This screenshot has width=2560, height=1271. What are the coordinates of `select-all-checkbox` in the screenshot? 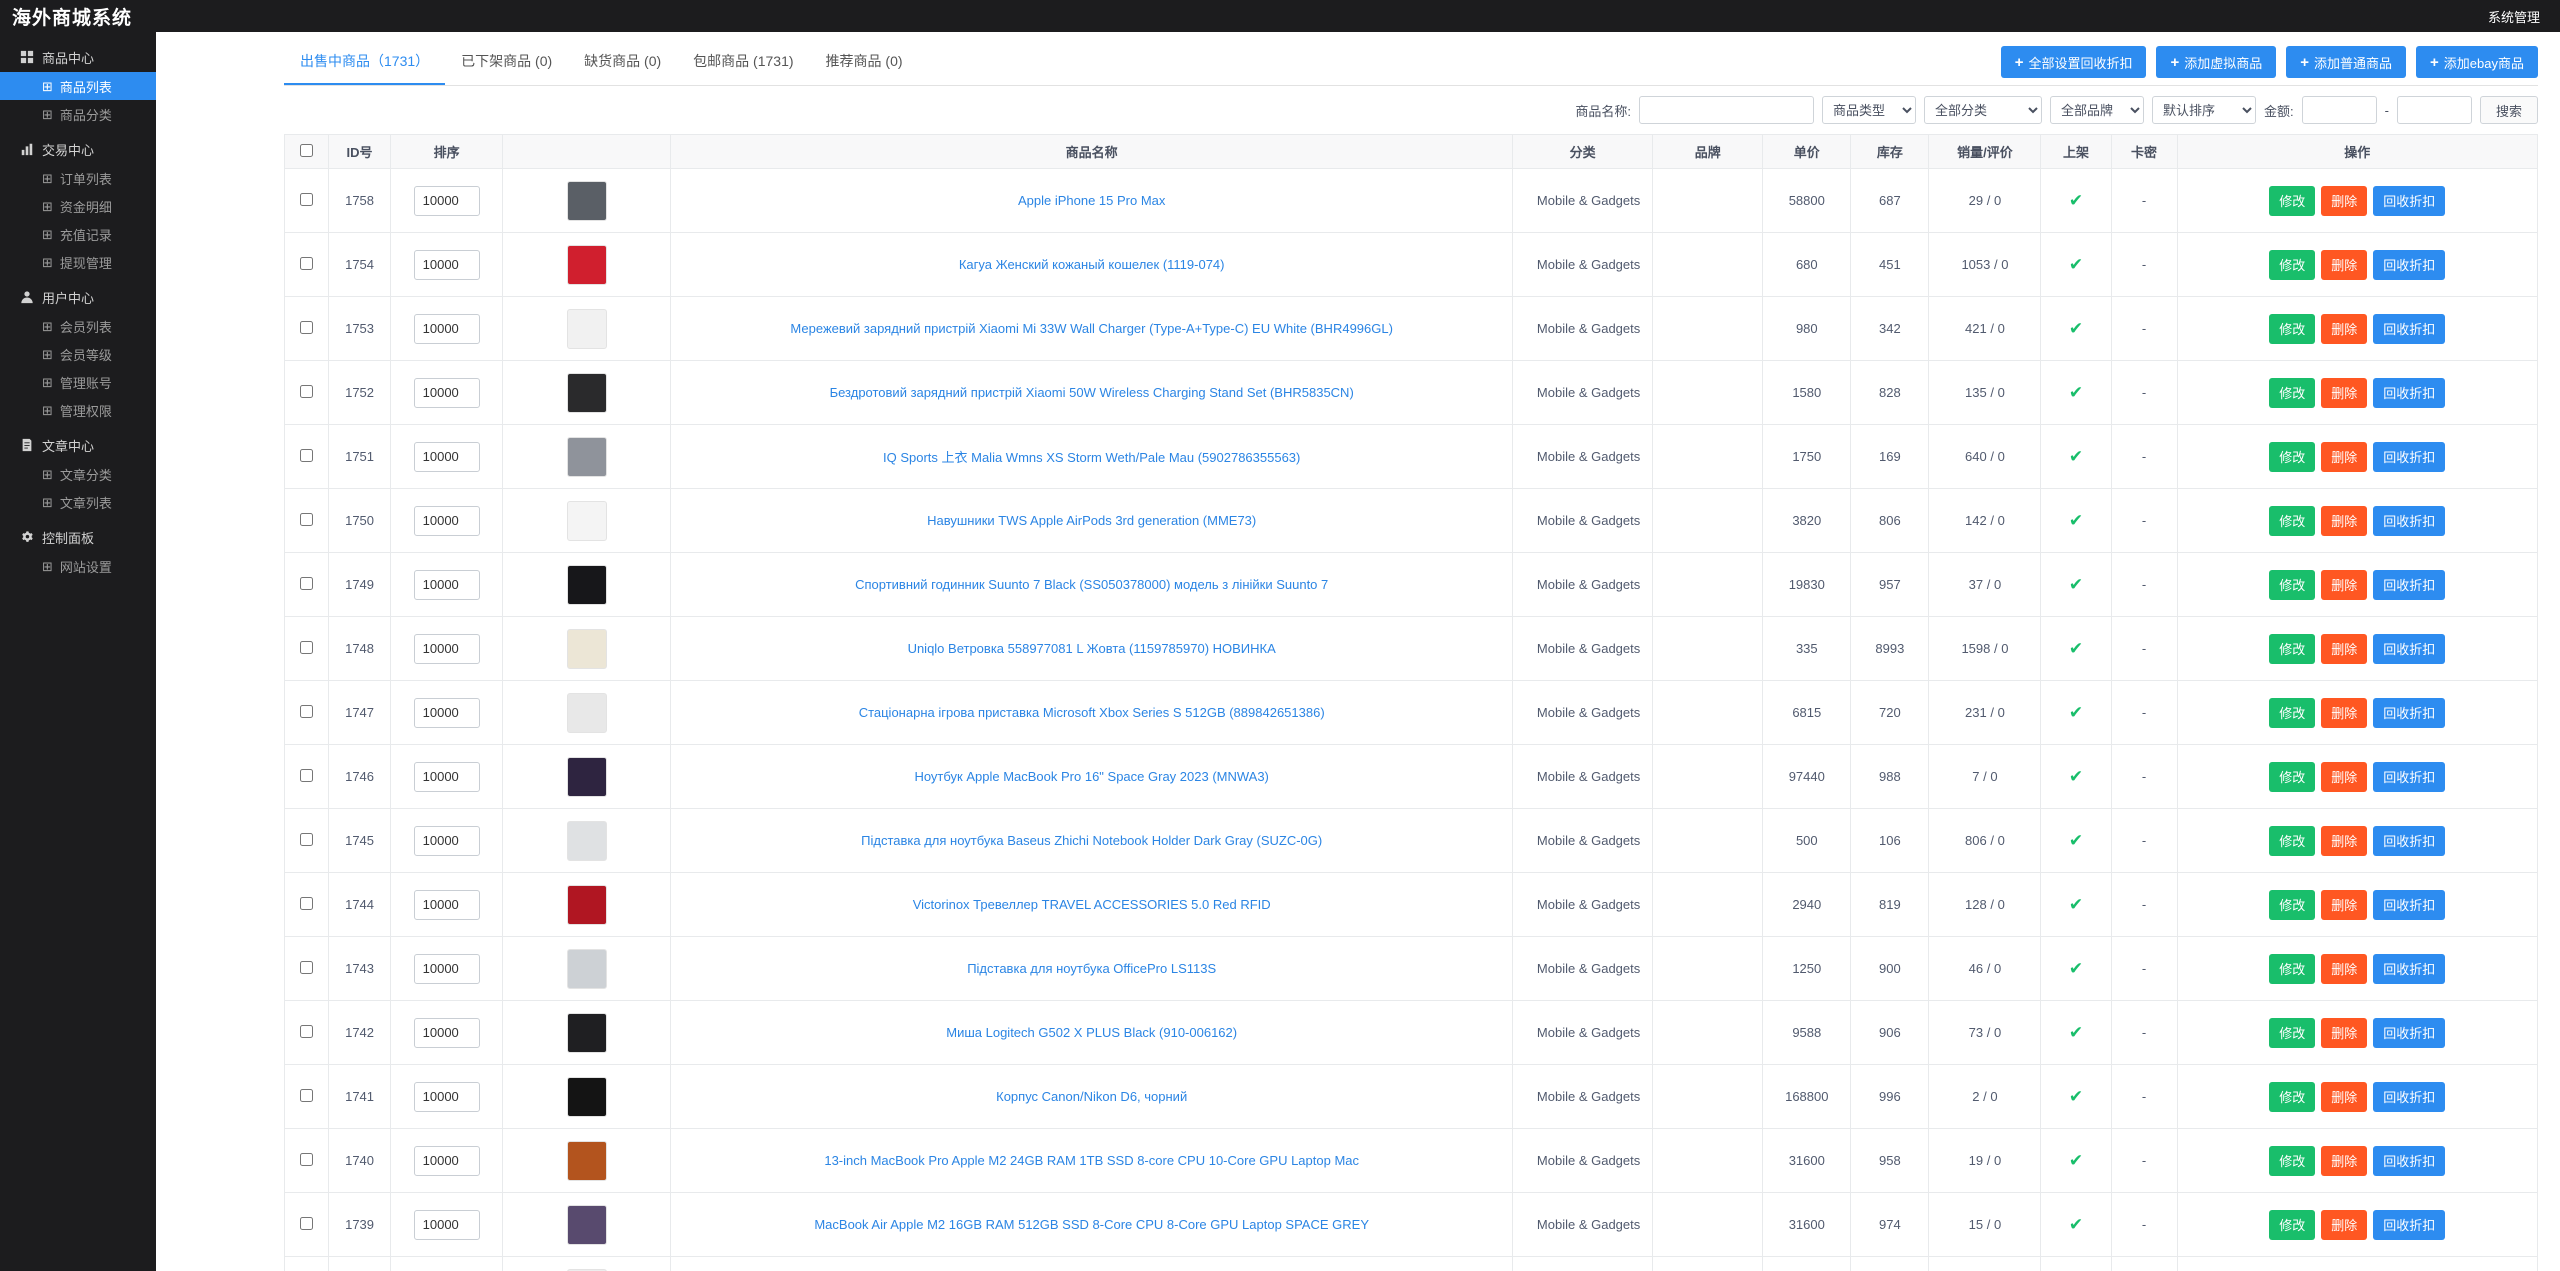 It's located at (307, 150).